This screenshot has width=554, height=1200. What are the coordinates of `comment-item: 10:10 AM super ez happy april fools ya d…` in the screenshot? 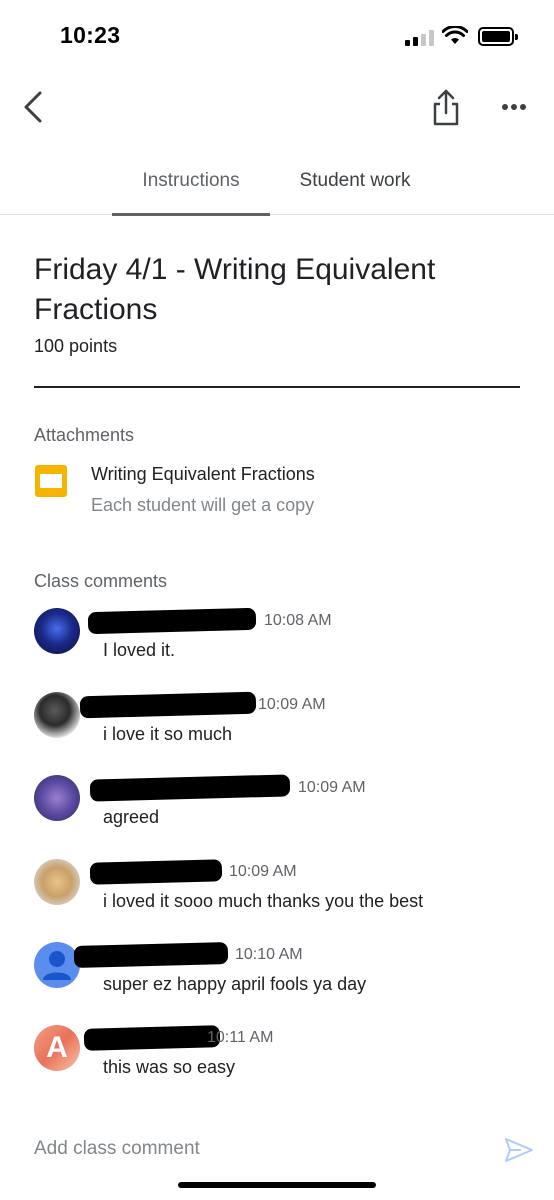 It's located at (277, 983).